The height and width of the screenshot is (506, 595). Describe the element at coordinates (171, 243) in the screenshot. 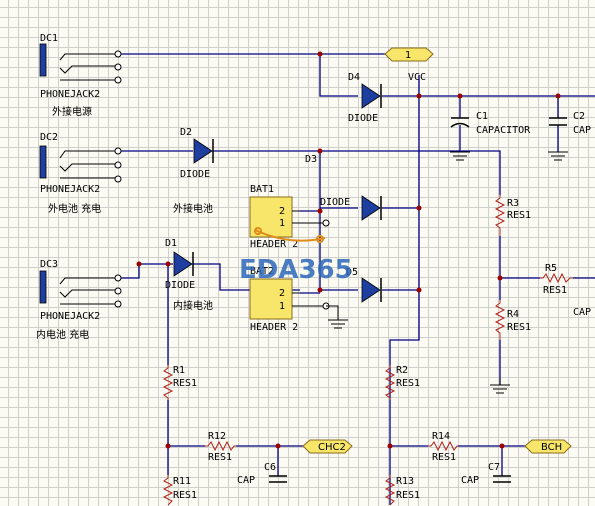

I see `d1-ref: D1` at that location.